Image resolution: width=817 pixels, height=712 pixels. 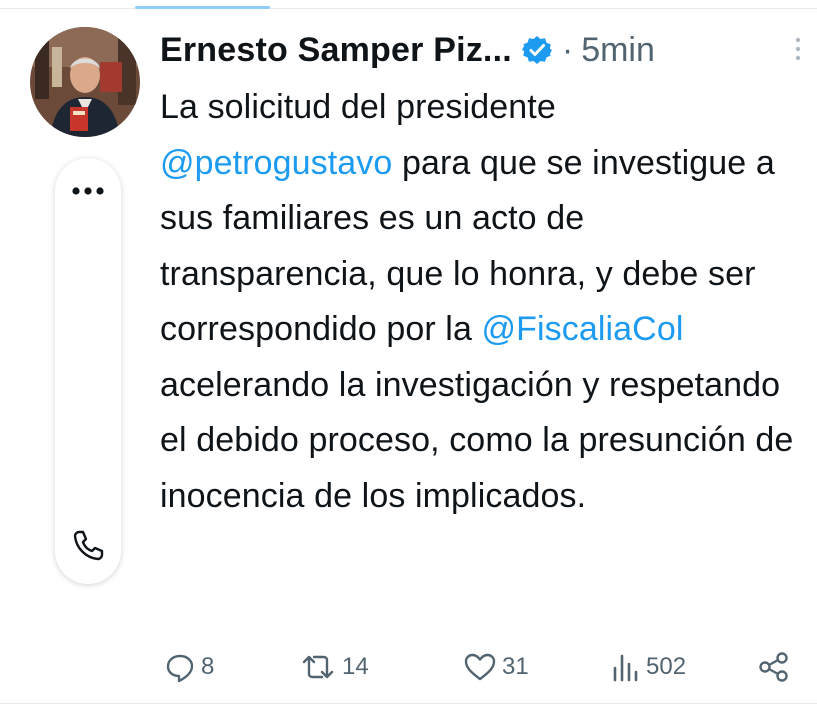 I want to click on share-icon, so click(x=773, y=667).